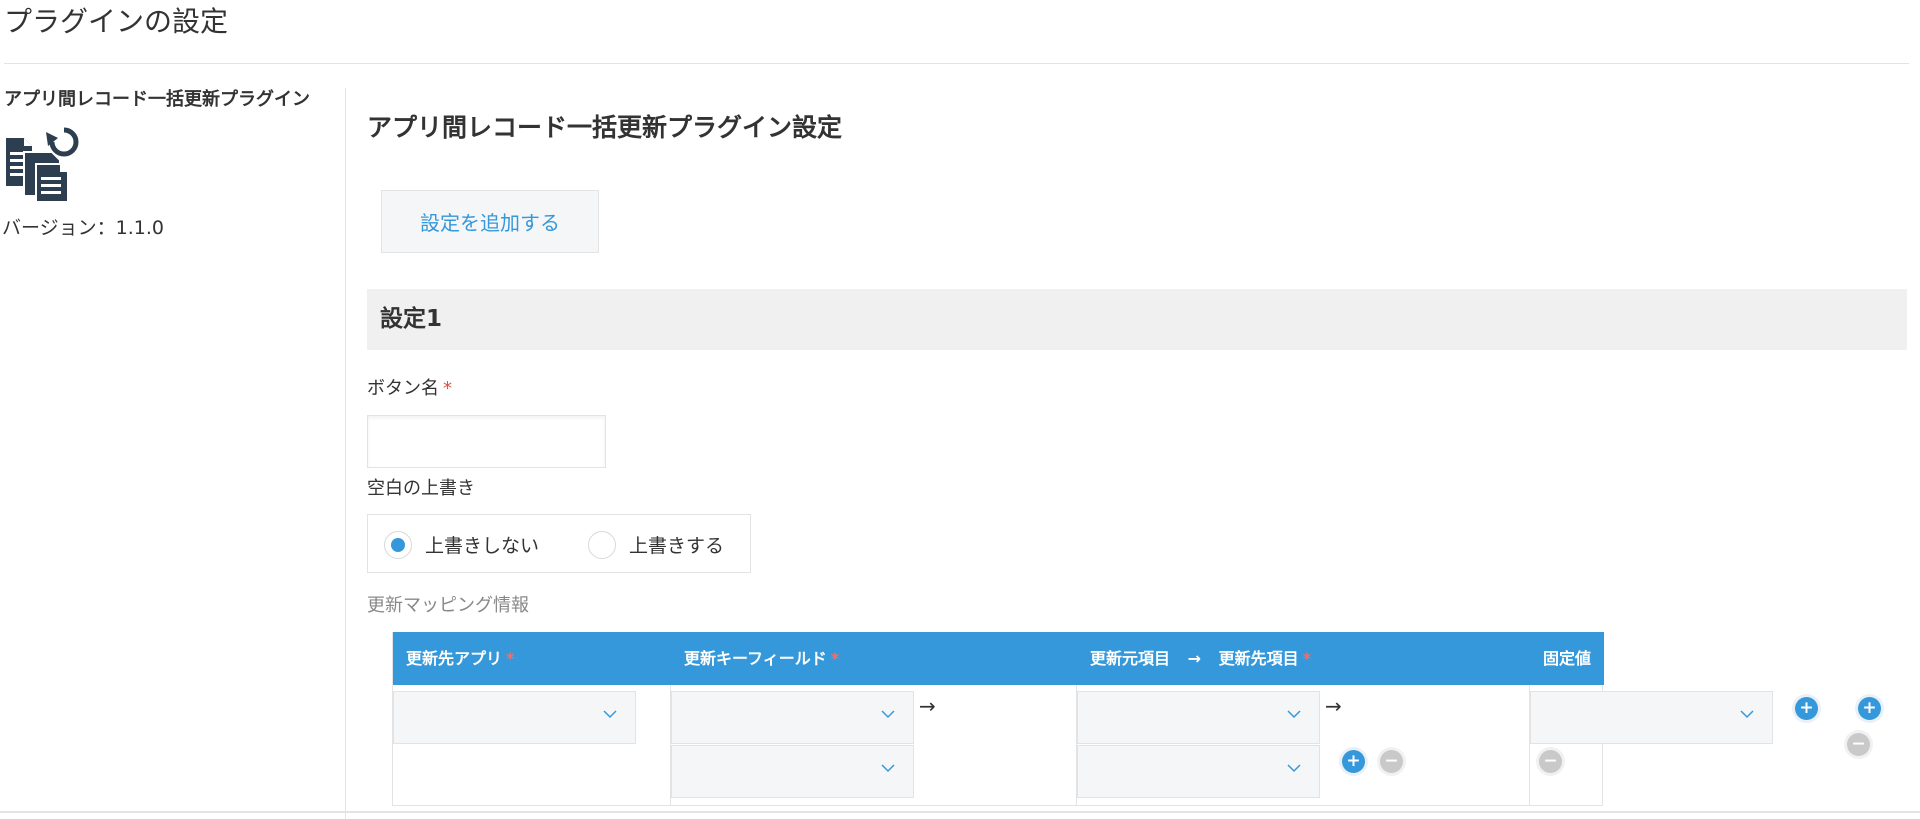 Image resolution: width=1920 pixels, height=819 pixels. I want to click on add-setting-button: 設定を追加する, so click(490, 221).